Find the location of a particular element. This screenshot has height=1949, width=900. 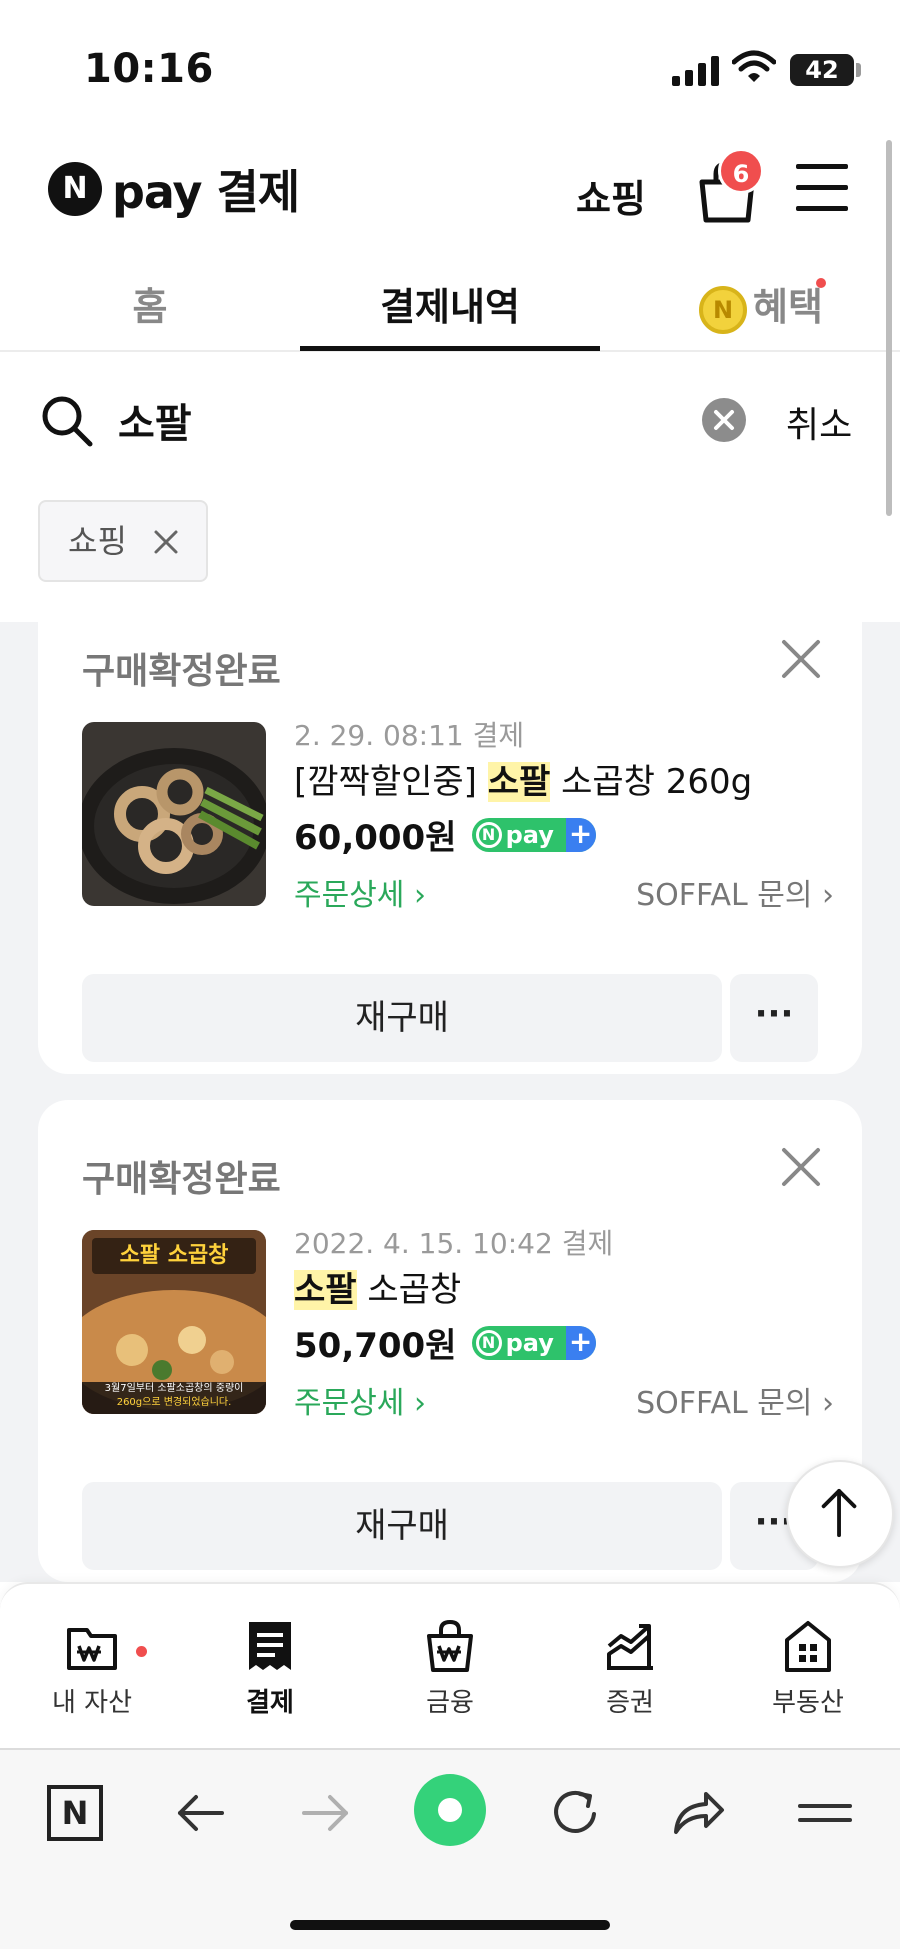

scroll-to-top-button is located at coordinates (840, 1514).